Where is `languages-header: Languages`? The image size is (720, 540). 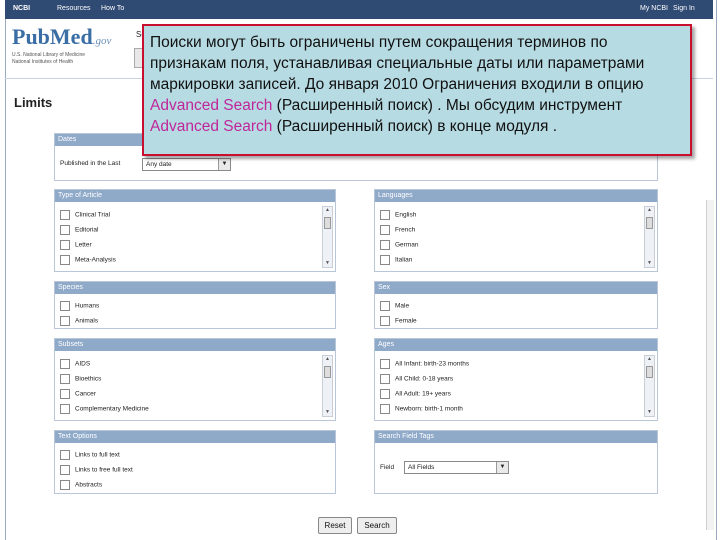 languages-header: Languages is located at coordinates (516, 196).